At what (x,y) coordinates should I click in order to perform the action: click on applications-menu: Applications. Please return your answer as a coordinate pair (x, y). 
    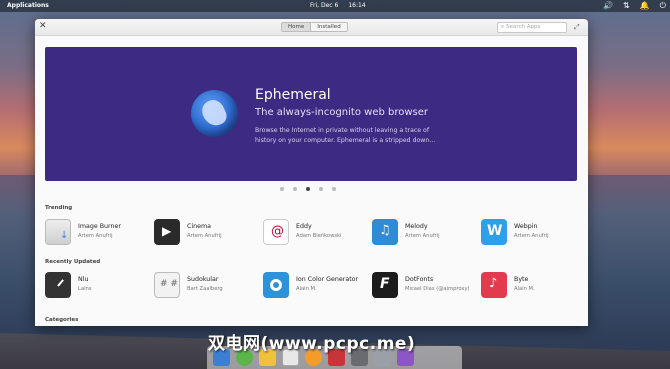
    Looking at the image, I should click on (28, 6).